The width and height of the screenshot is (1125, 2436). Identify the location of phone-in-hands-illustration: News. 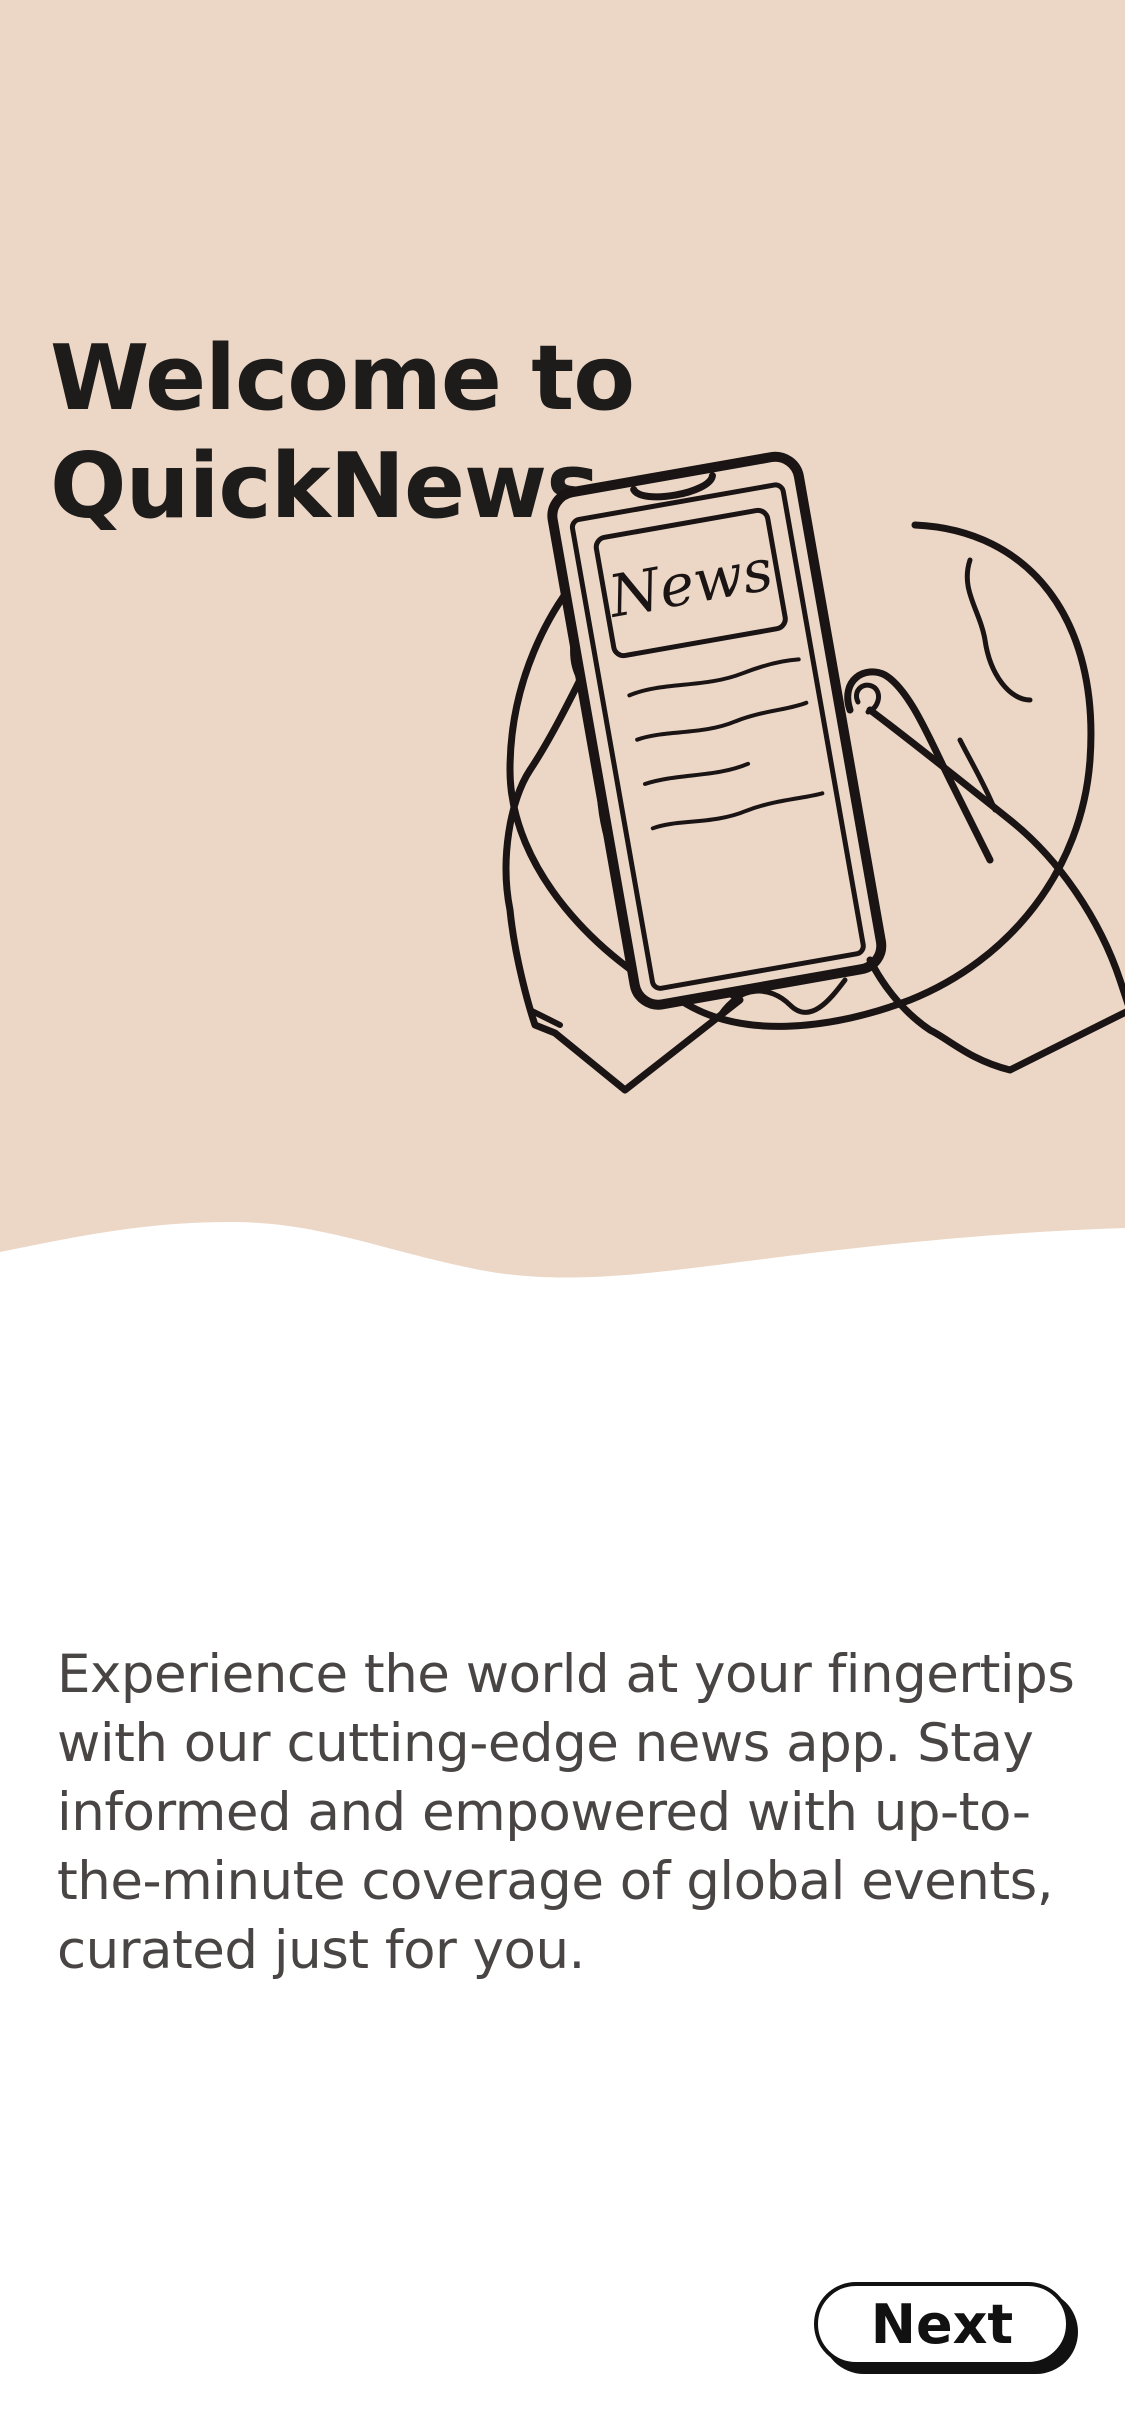
(813, 772).